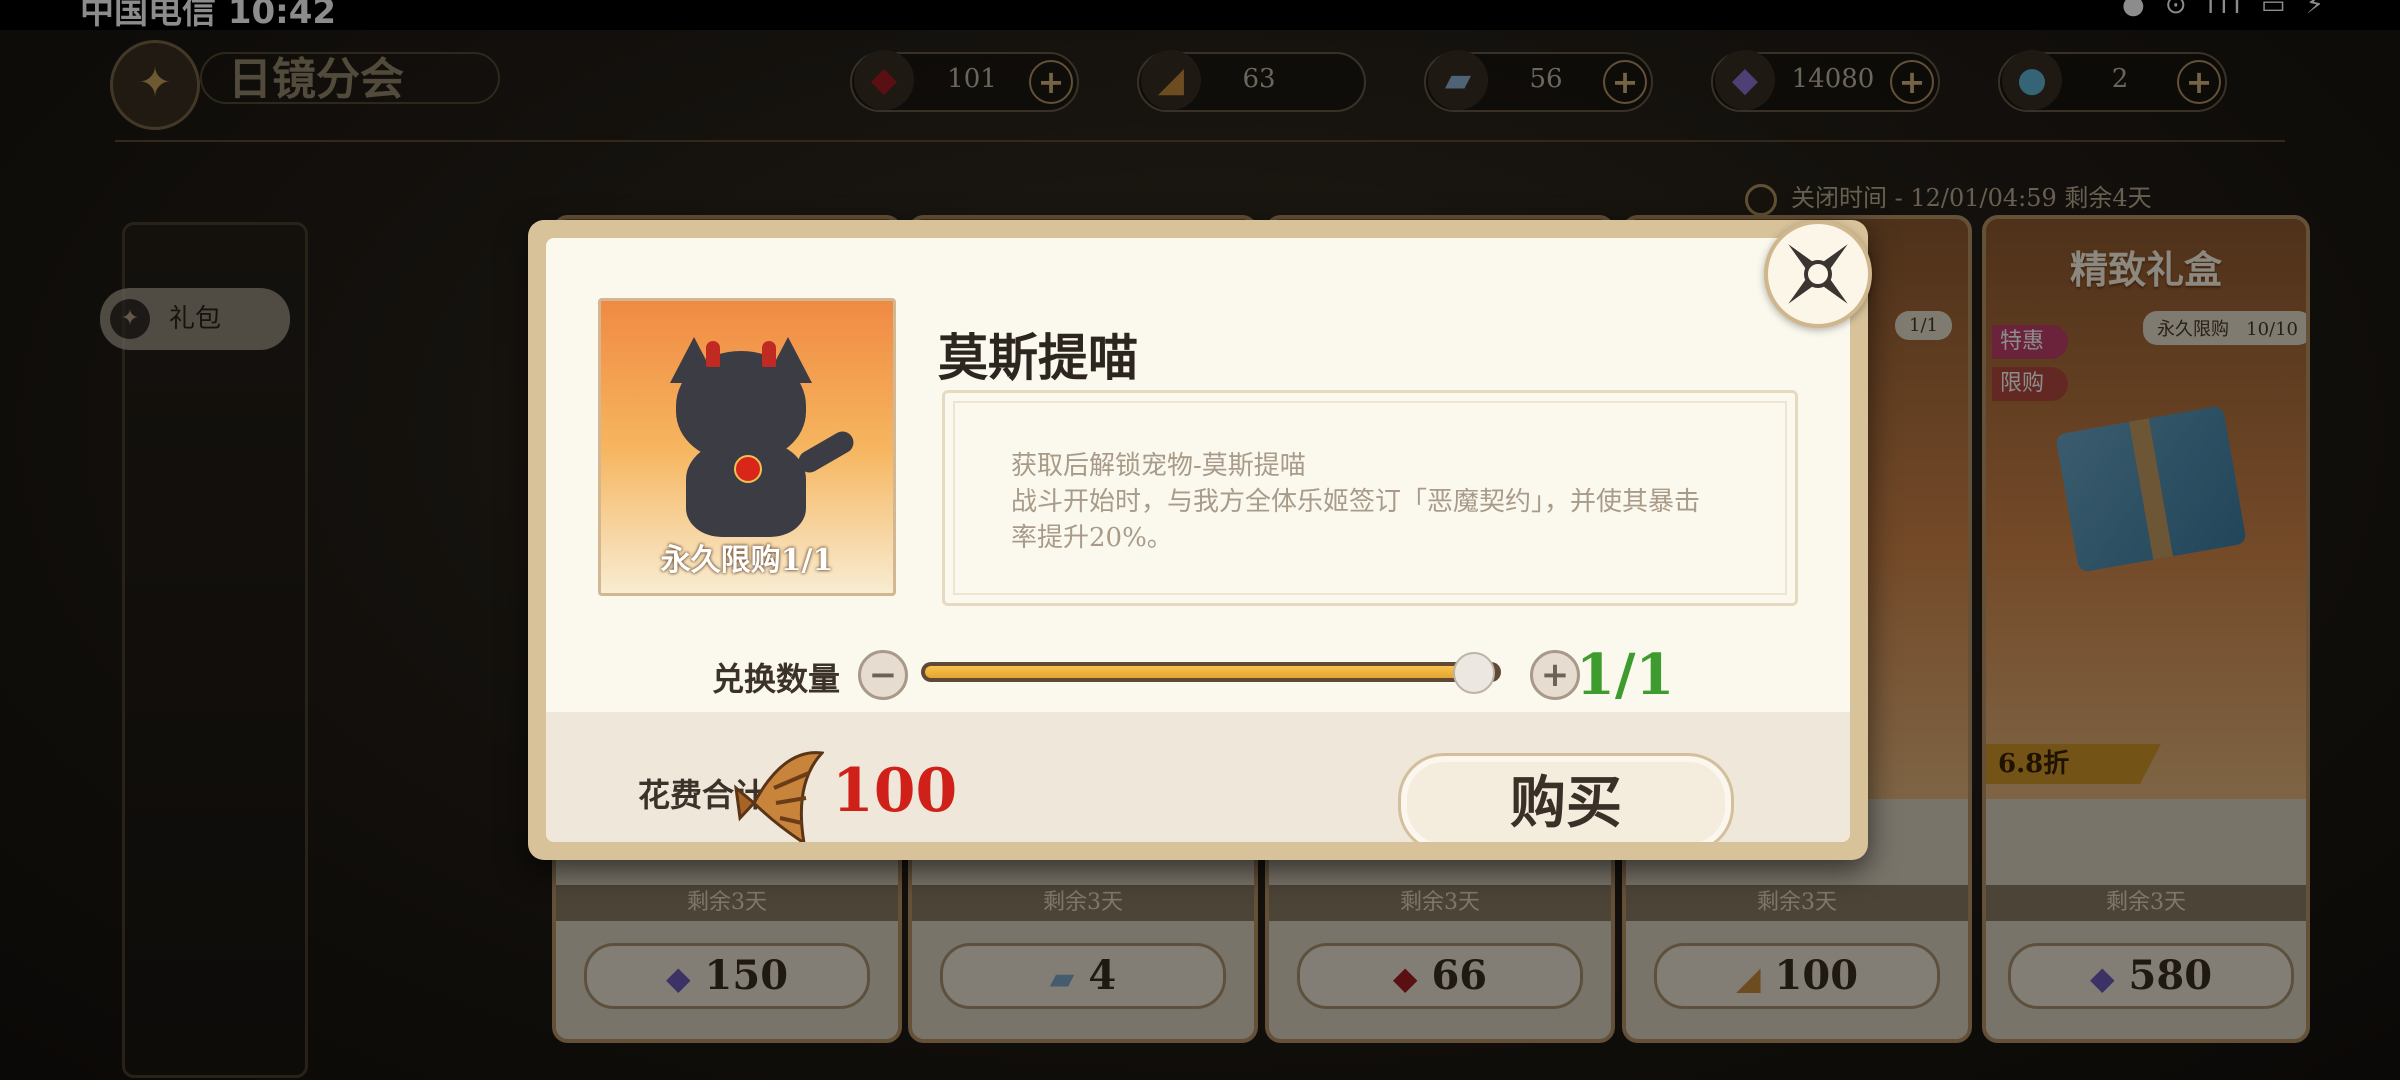 The width and height of the screenshot is (2400, 1080). Describe the element at coordinates (1158, 466) in the screenshot. I see `description-line: 获取后解锁宠物-莫斯提喵` at that location.